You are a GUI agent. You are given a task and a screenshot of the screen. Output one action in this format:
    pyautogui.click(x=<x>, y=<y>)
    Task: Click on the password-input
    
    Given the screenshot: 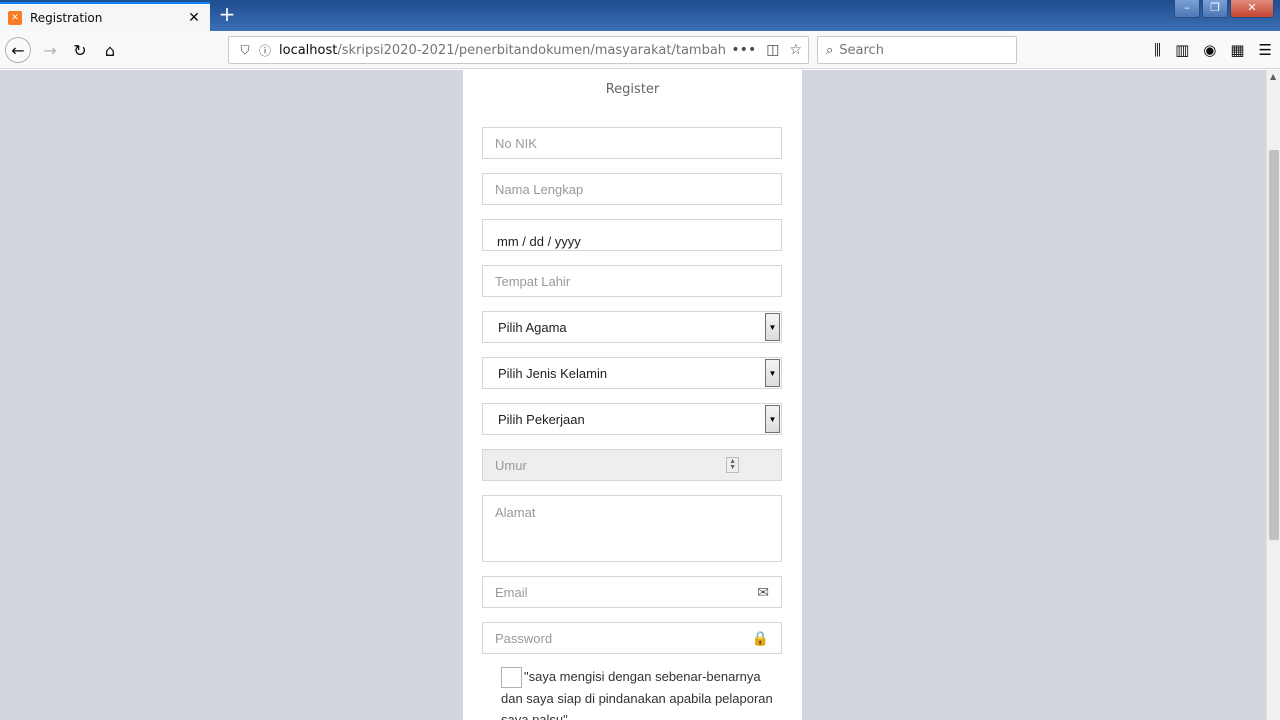 What is the action you would take?
    pyautogui.click(x=623, y=638)
    